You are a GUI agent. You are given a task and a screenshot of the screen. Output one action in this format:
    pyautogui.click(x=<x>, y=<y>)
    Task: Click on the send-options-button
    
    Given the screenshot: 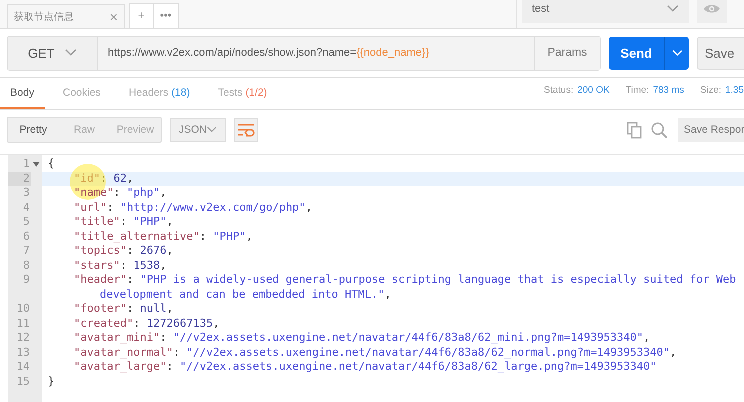 What is the action you would take?
    pyautogui.click(x=676, y=53)
    